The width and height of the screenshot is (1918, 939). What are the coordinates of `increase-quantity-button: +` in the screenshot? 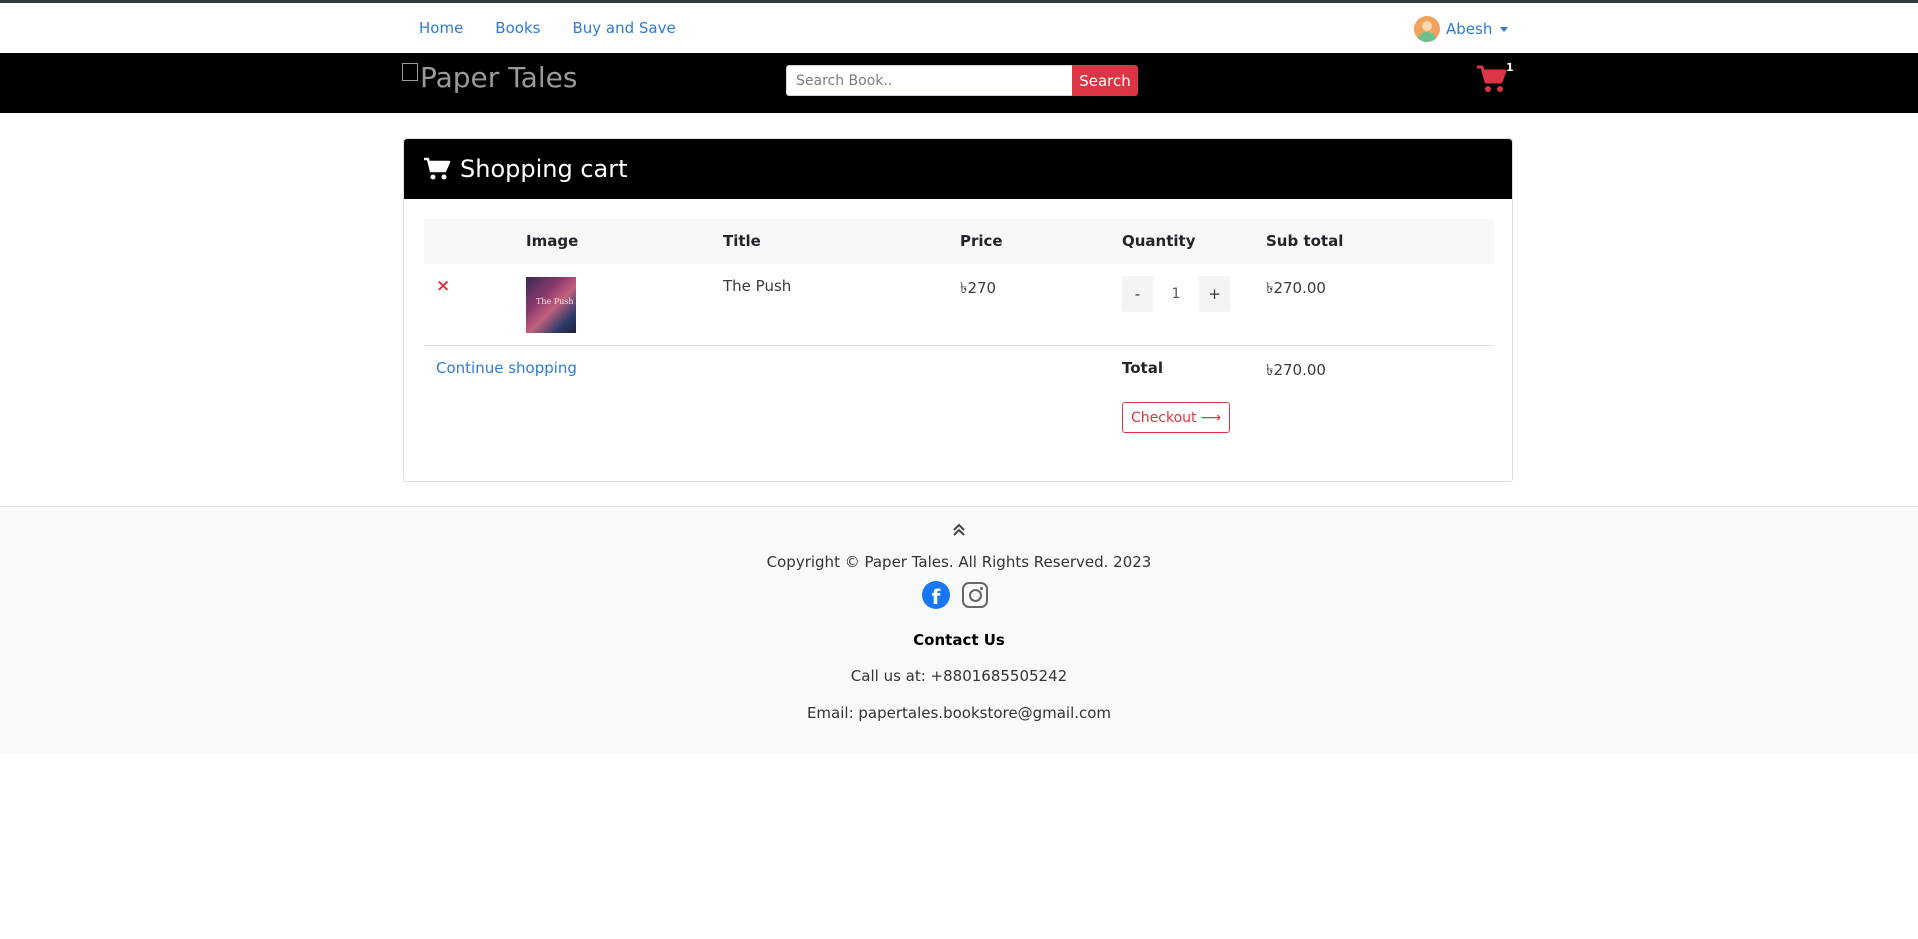 It's located at (1214, 294).